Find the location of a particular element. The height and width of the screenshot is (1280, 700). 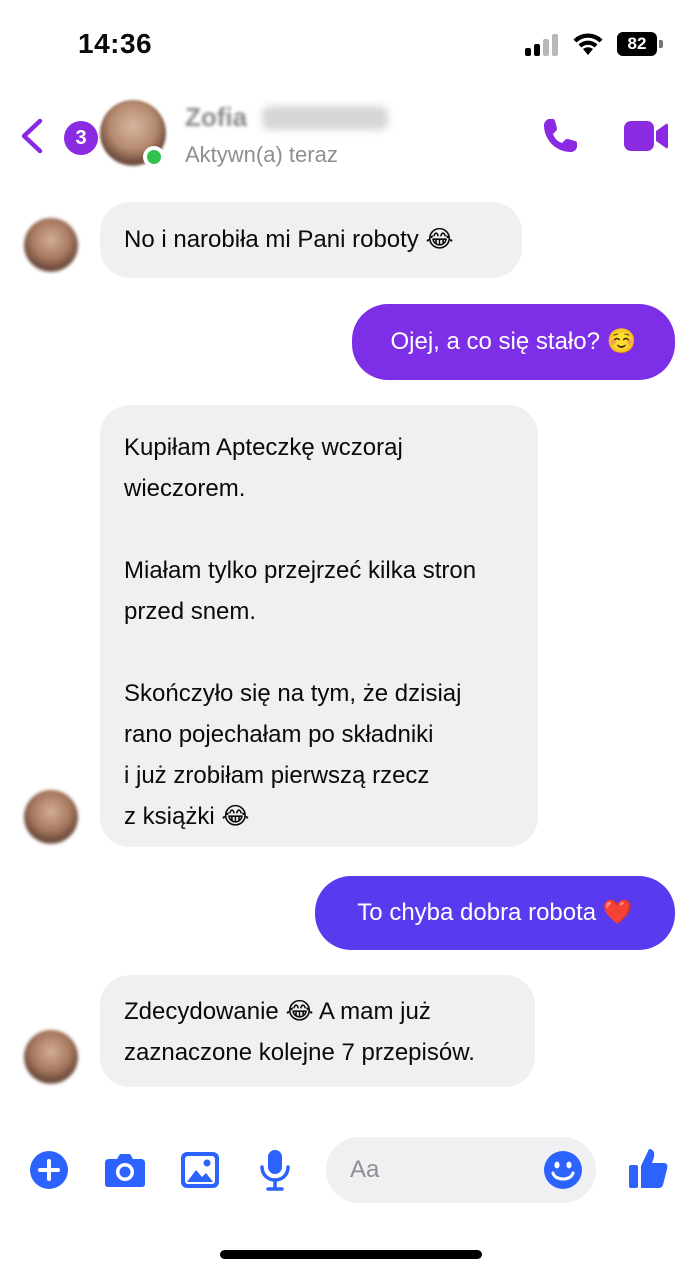

status-bar: 14:36 82 is located at coordinates (350, 45).